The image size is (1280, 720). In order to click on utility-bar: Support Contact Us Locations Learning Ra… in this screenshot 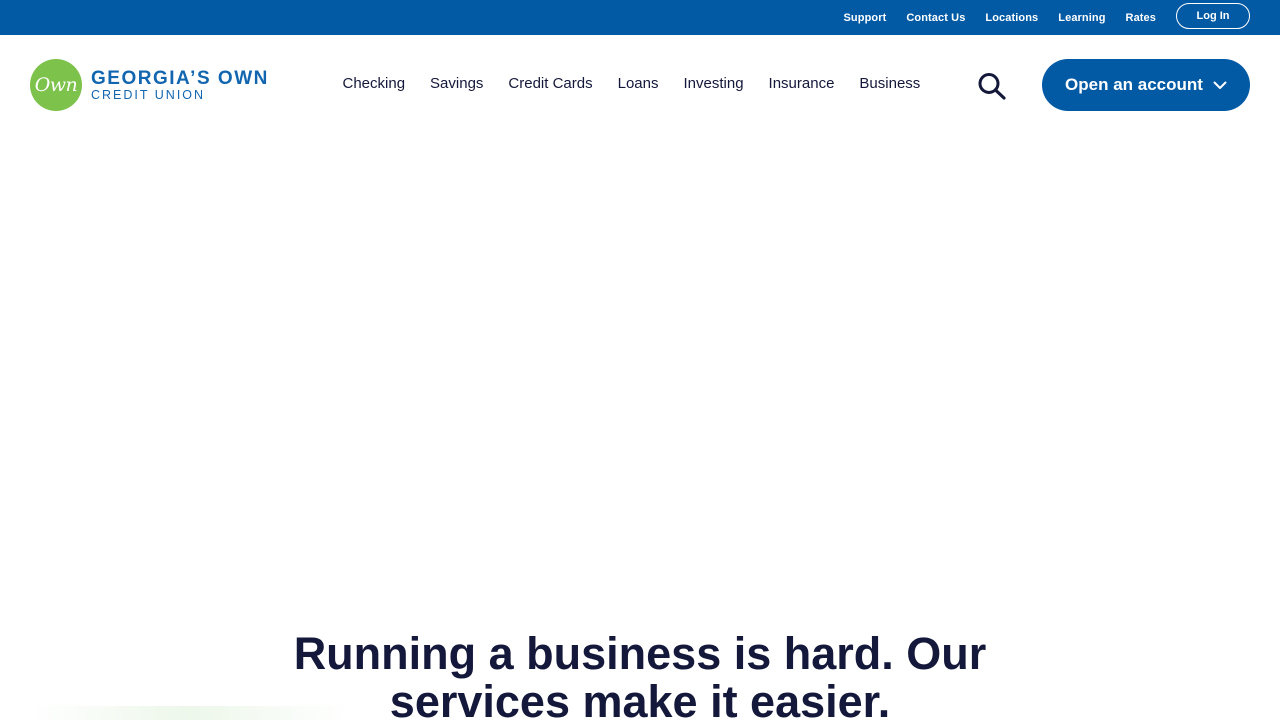, I will do `click(640, 17)`.